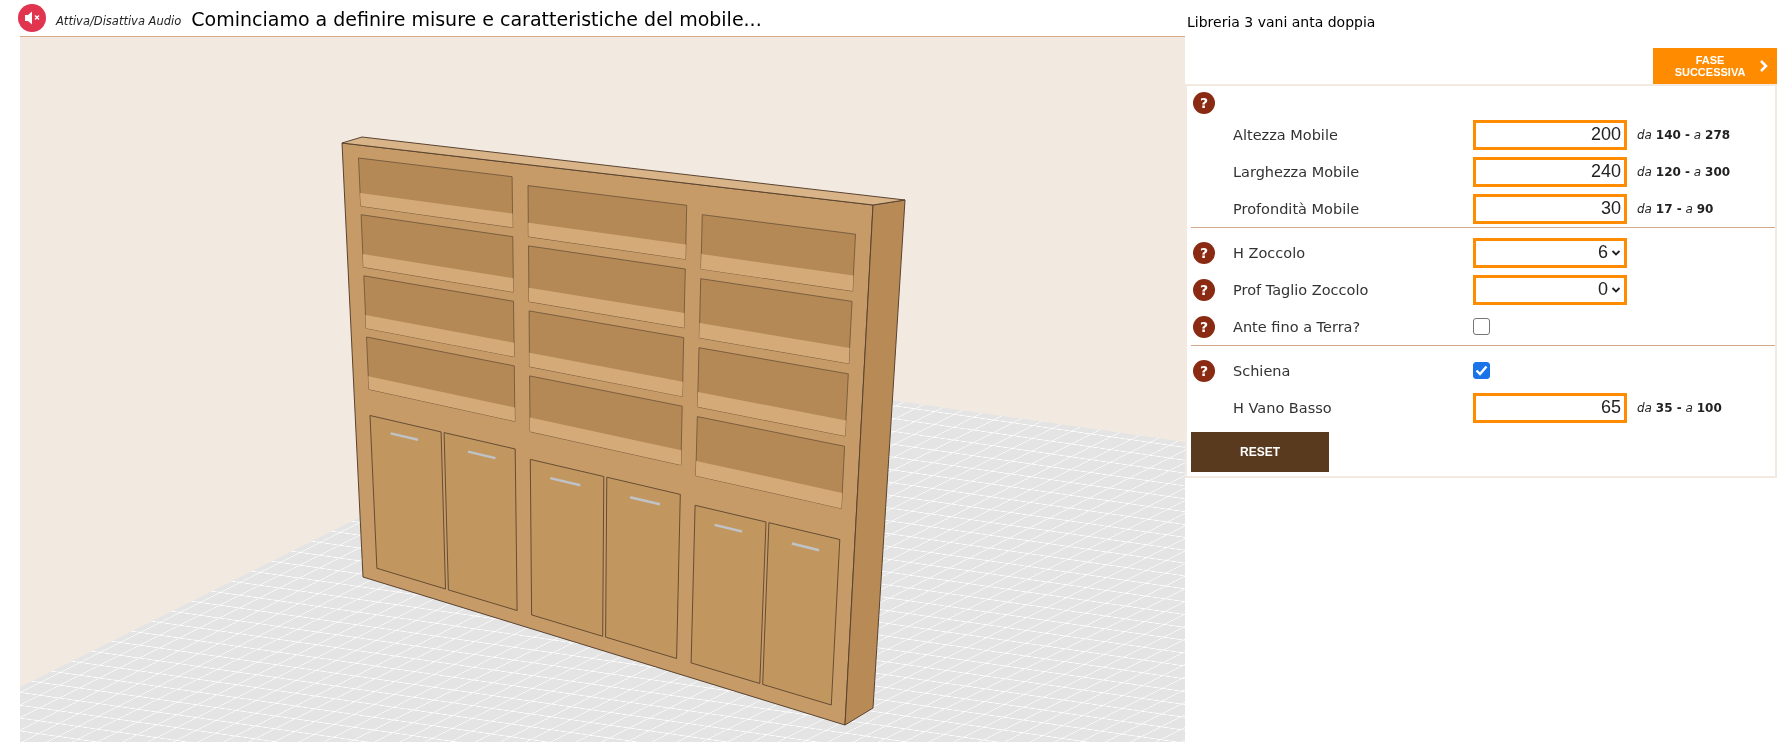 This screenshot has width=1790, height=742. I want to click on number-input: 30, so click(1550, 208).